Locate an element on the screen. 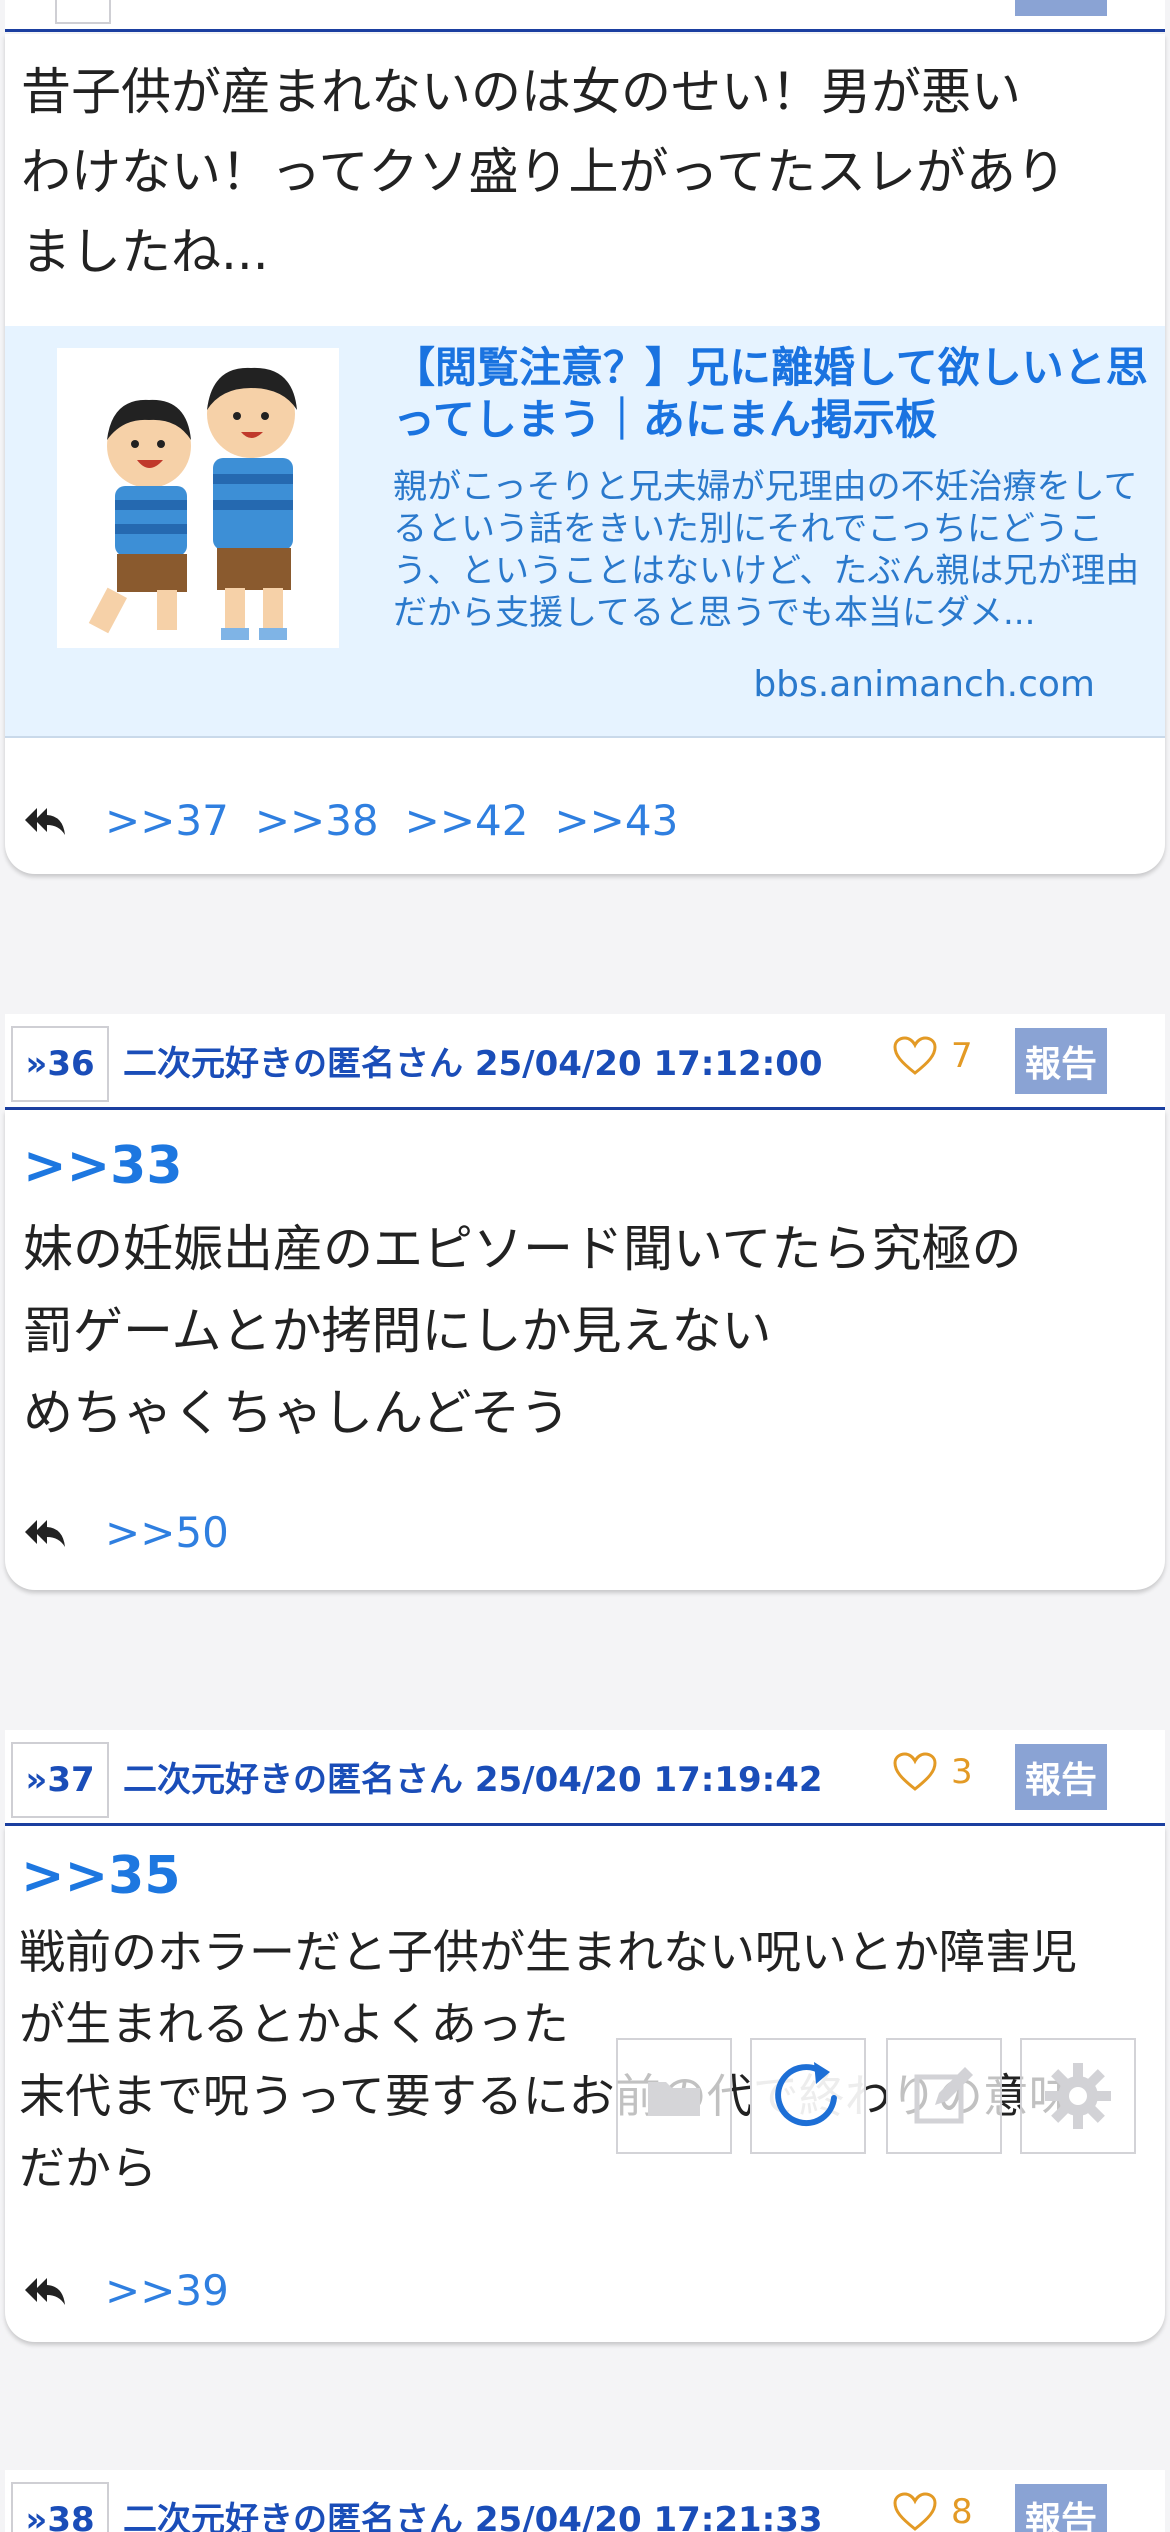  reply-link: >>39 is located at coordinates (167, 2290).